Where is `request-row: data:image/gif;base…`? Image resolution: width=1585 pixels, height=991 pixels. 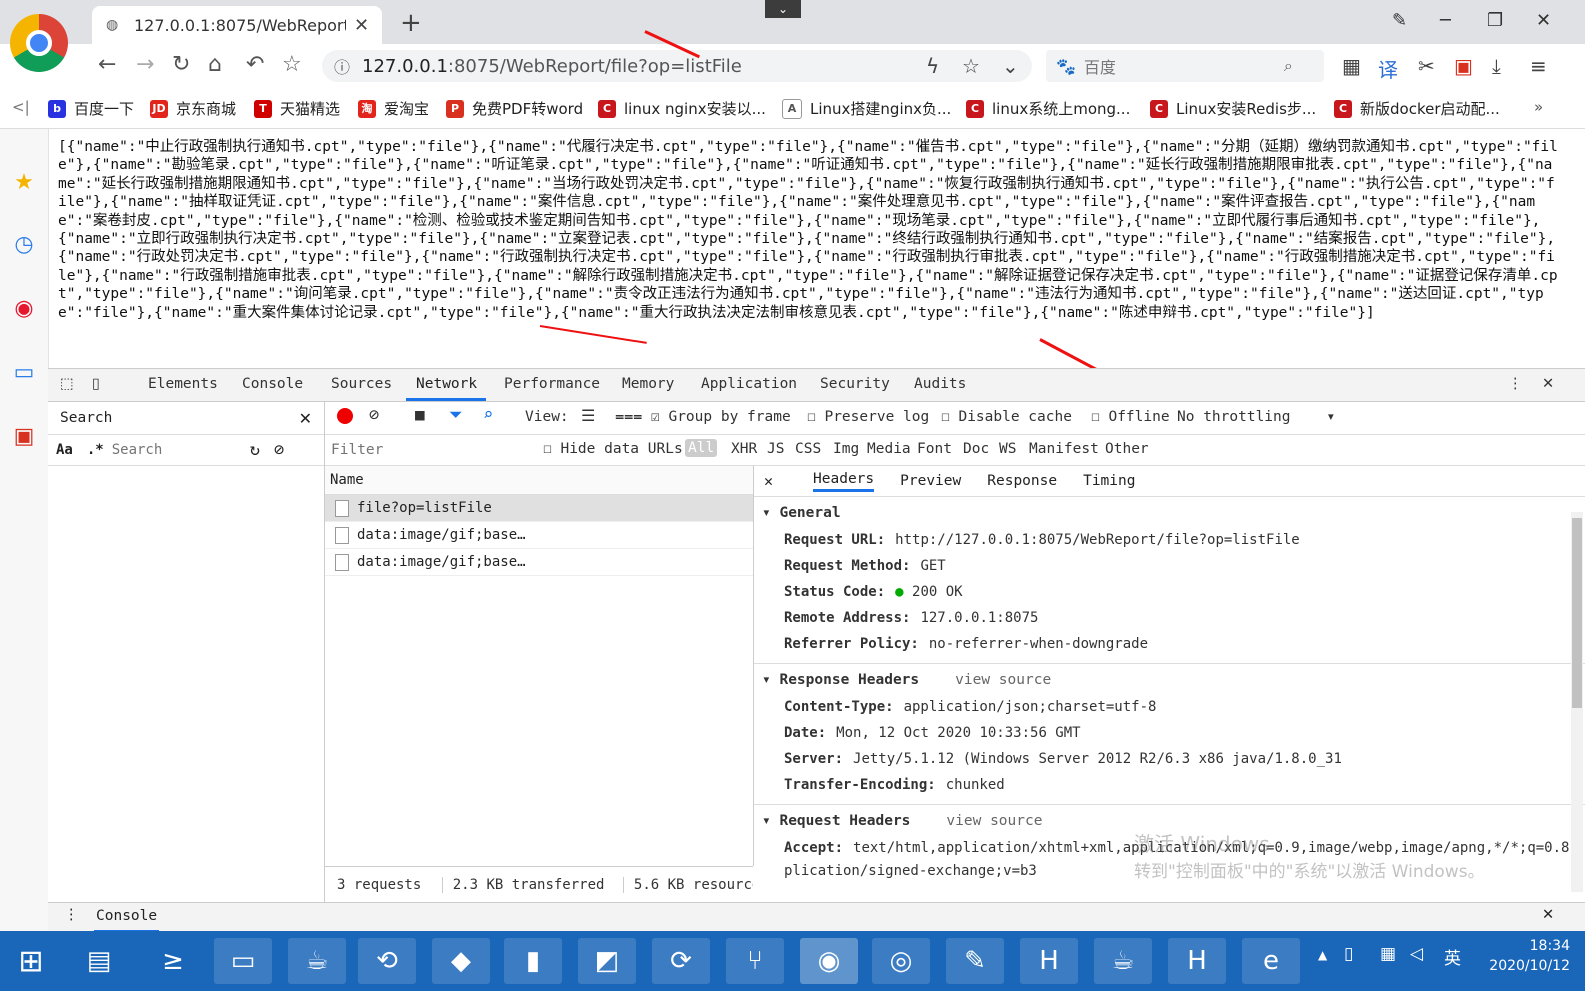 request-row: data:image/gif;base… is located at coordinates (539, 535).